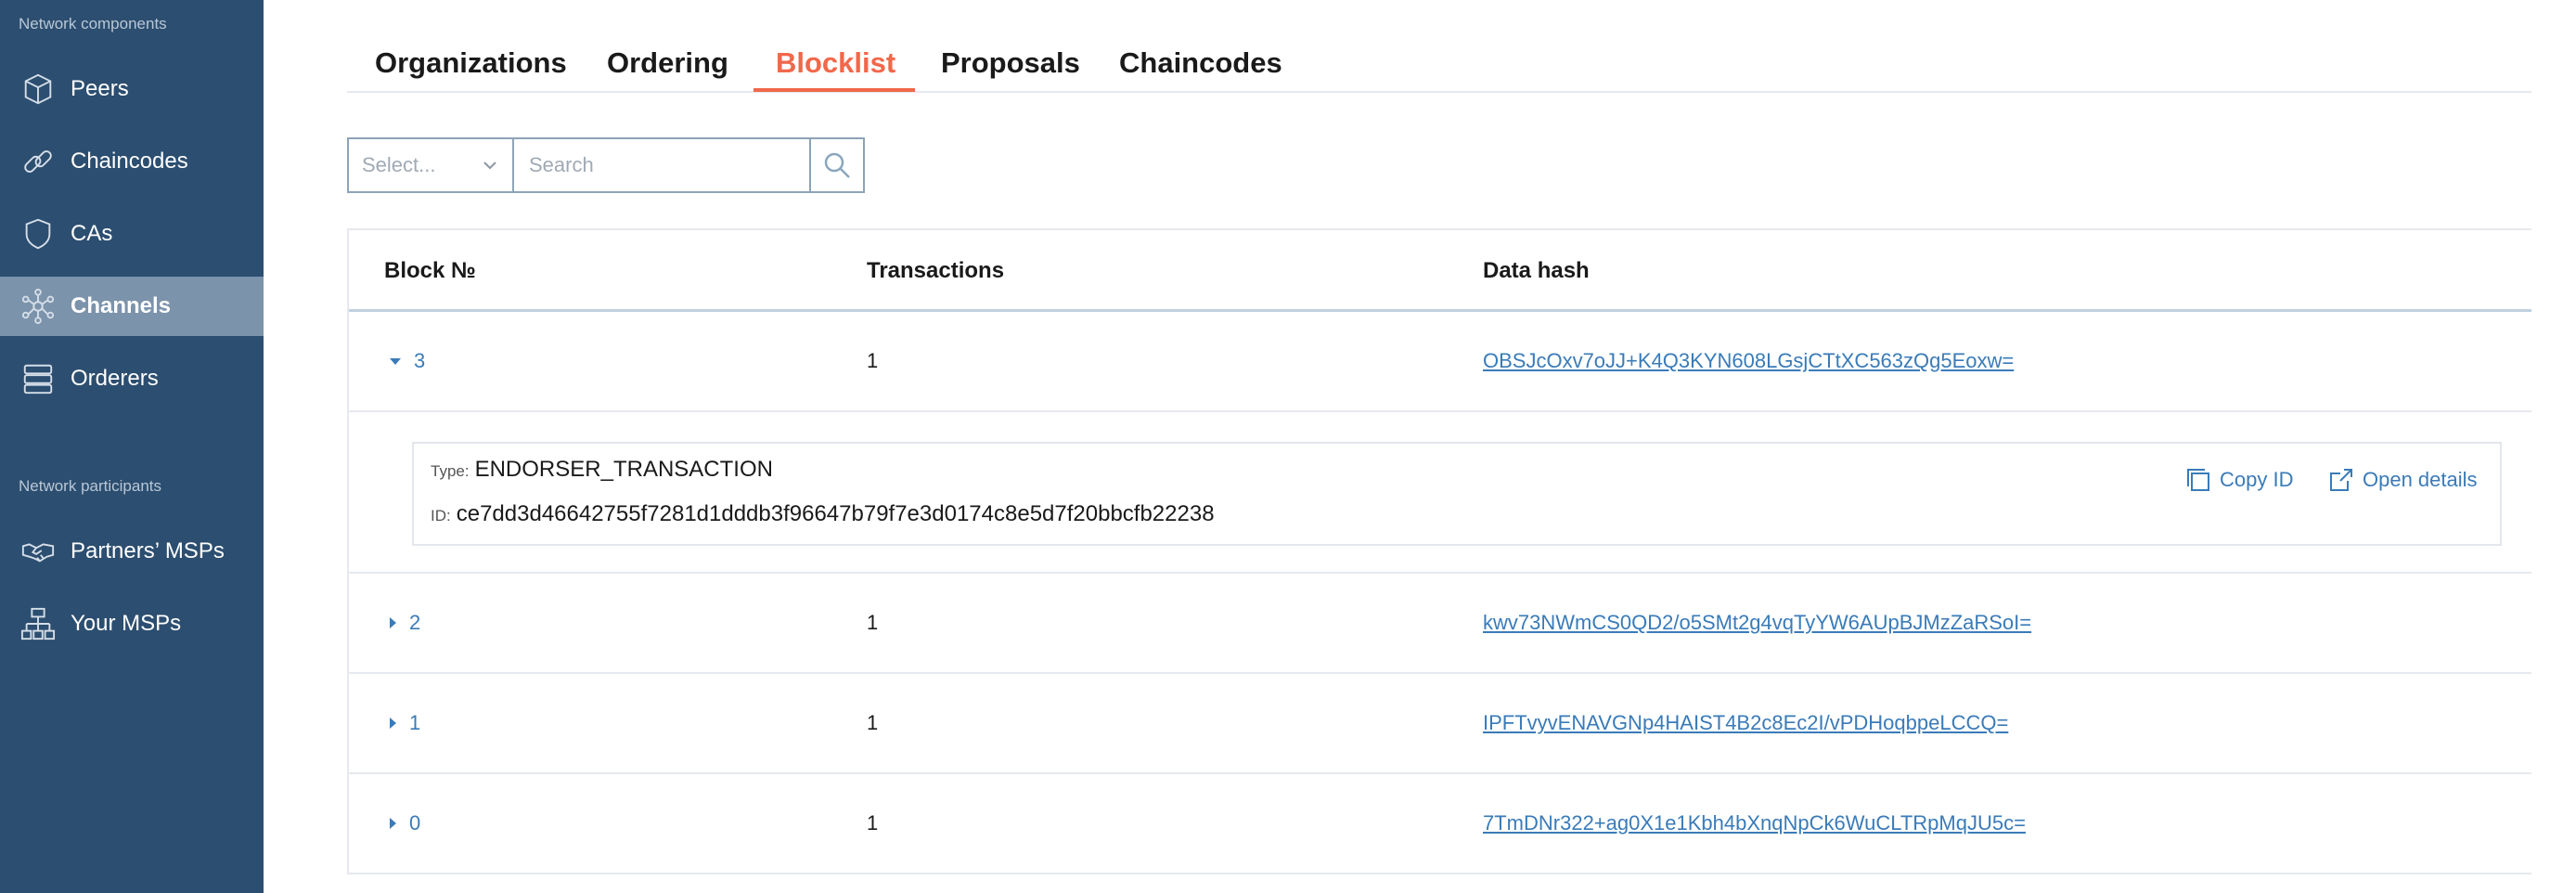  Describe the element at coordinates (405, 823) in the screenshot. I see `block-number: 0` at that location.